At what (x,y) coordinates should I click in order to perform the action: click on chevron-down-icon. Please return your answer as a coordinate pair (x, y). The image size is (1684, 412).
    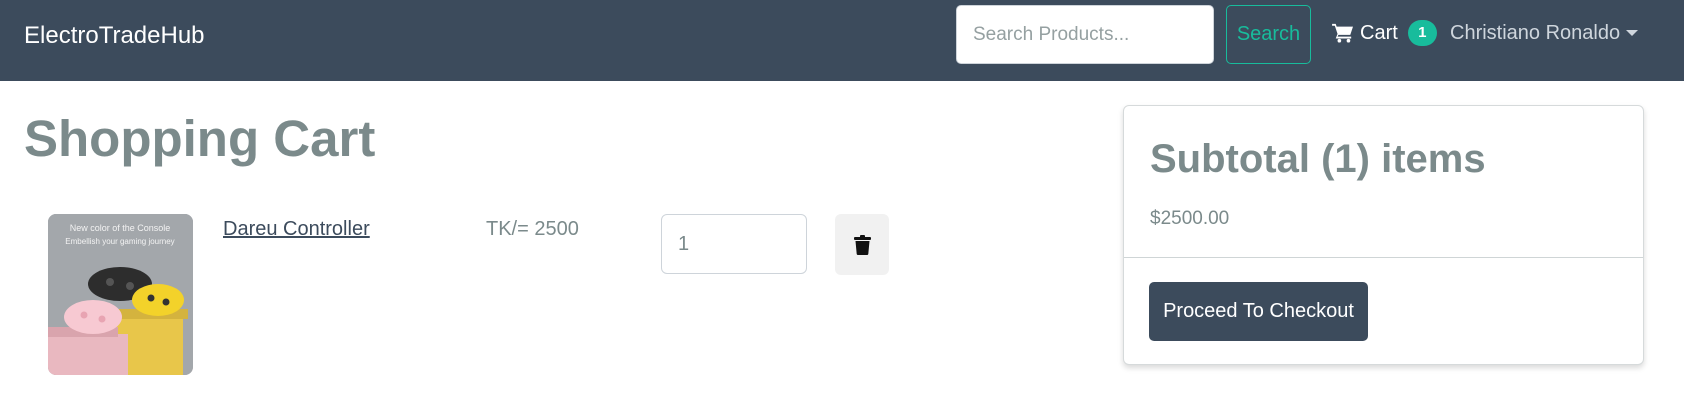
    Looking at the image, I should click on (1632, 33).